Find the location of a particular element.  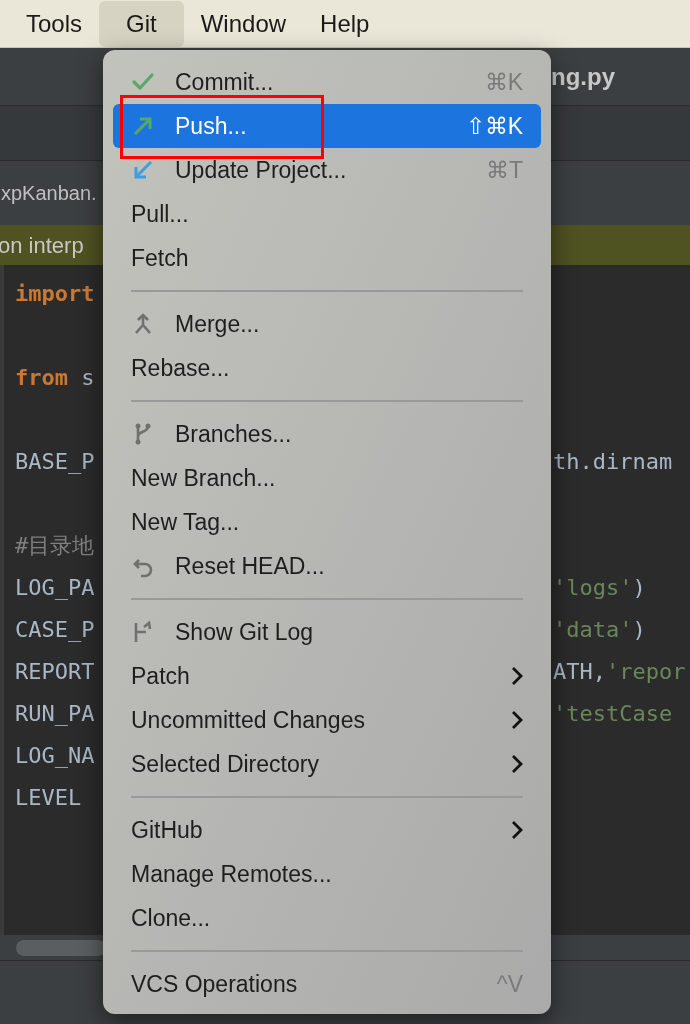

menu-item: Patch is located at coordinates (327, 676).